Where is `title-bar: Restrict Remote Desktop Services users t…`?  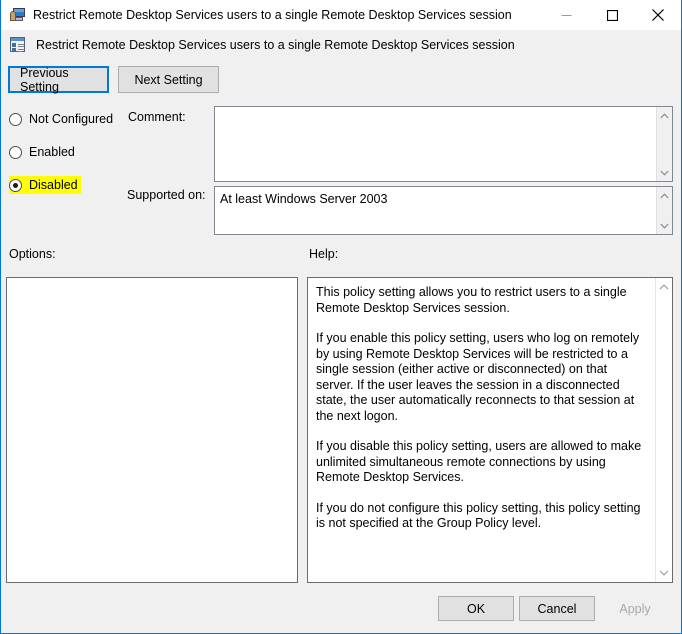
title-bar: Restrict Remote Desktop Services users t… is located at coordinates (341, 15).